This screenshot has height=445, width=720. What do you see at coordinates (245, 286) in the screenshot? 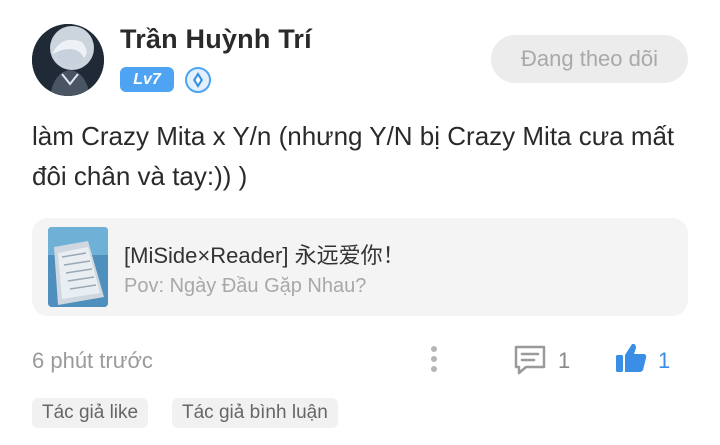
I see `book-subtitle: Pov: Ngày Đầu Gặp Nhau?` at bounding box center [245, 286].